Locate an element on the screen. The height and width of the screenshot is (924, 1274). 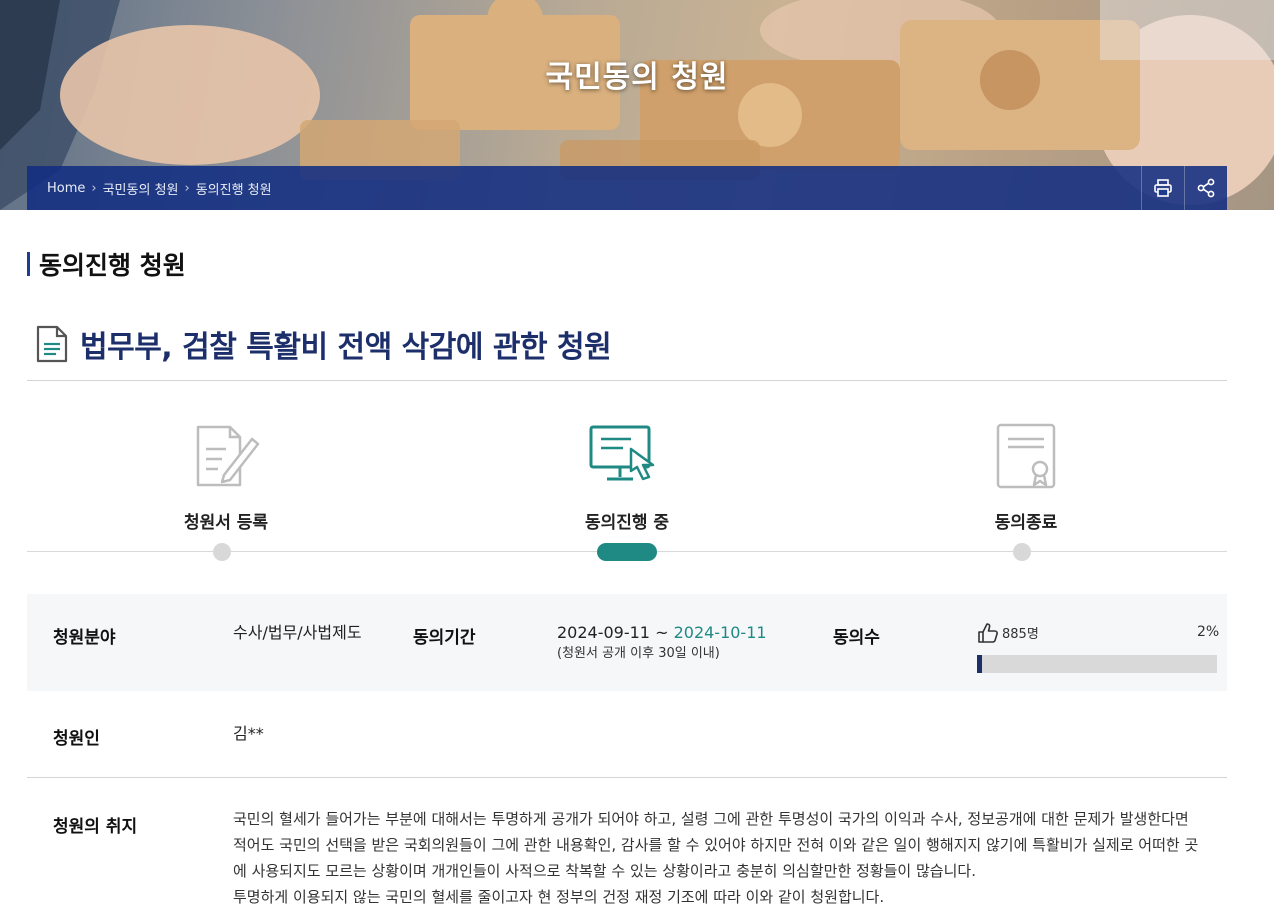
period-note: (청원서 공개 이후 30일 이내) is located at coordinates (638, 653).